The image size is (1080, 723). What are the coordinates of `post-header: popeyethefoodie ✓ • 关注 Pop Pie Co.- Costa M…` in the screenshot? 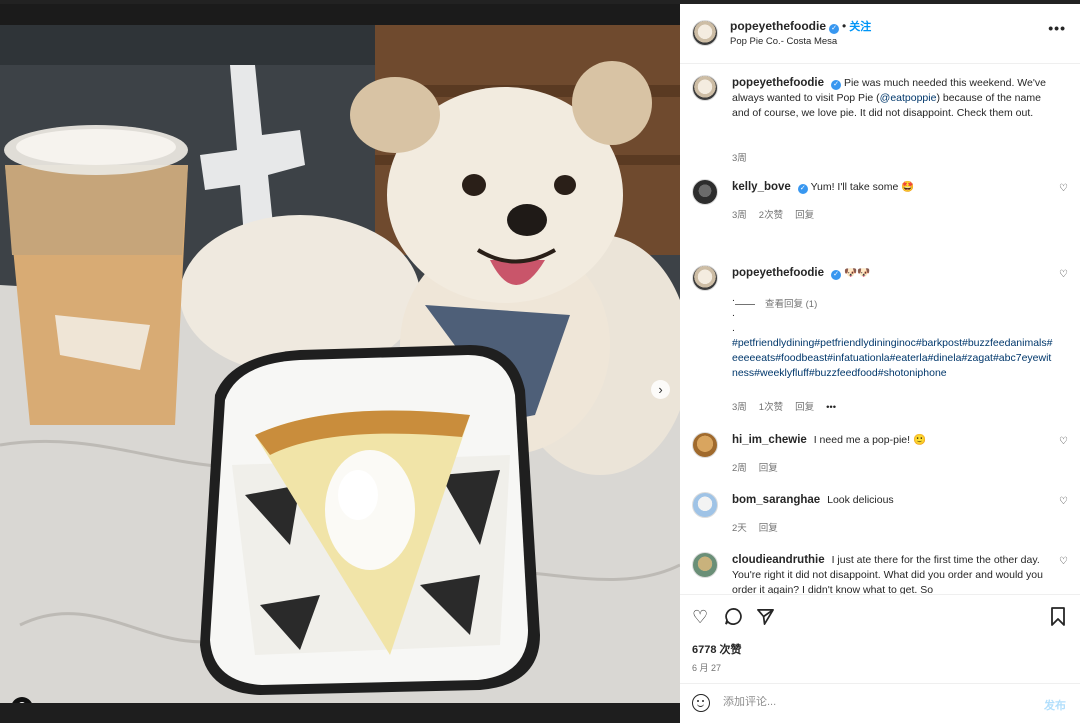 It's located at (880, 34).